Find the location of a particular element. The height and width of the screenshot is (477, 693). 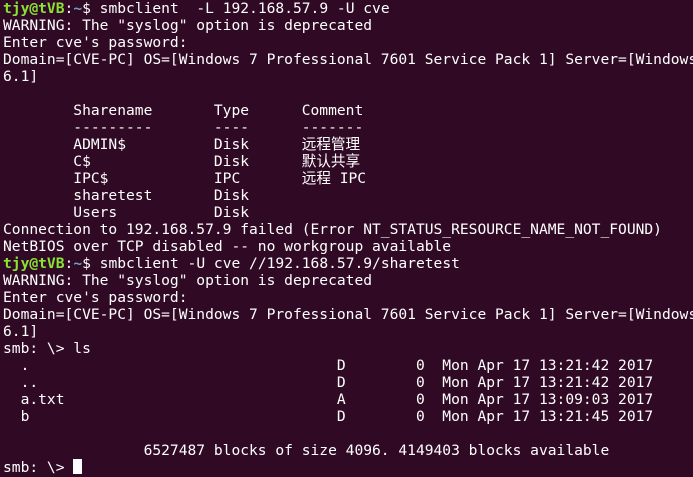

output-line: smb: \> ls is located at coordinates (47, 348).